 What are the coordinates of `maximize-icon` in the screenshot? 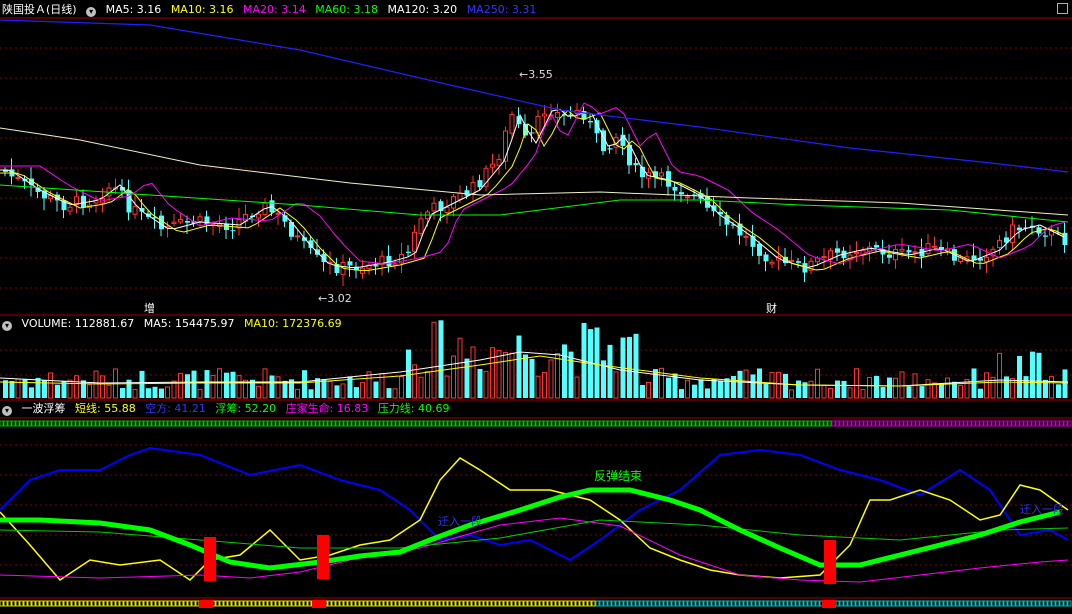 It's located at (1062, 8).